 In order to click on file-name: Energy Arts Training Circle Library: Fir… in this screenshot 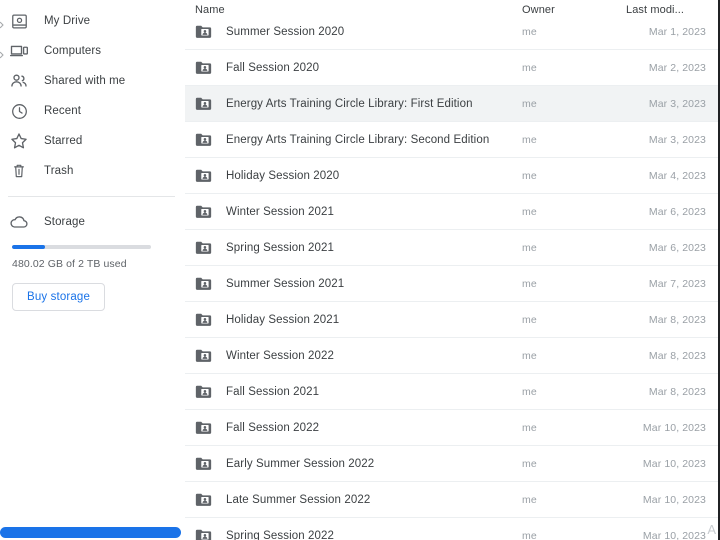, I will do `click(349, 103)`.